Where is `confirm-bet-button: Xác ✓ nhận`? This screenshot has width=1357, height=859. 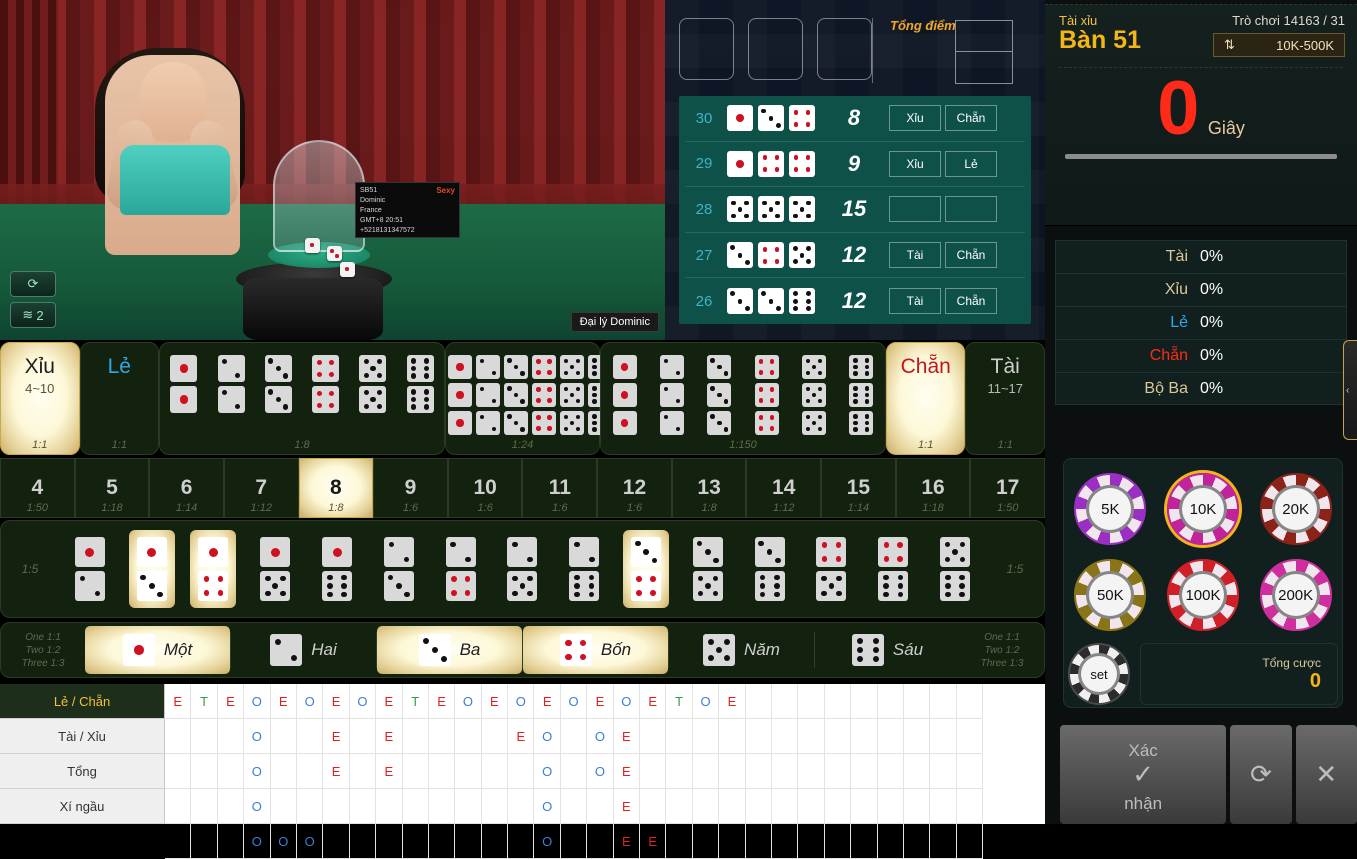
confirm-bet-button: Xác ✓ nhận is located at coordinates (1143, 774).